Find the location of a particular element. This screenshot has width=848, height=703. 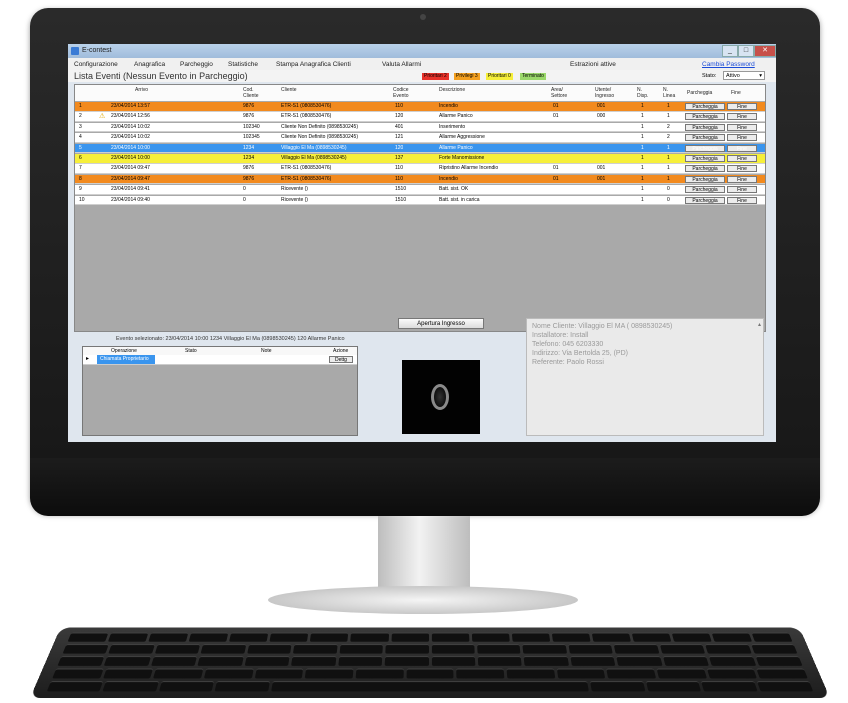

change-password-link: Cambia Password is located at coordinates (728, 64).